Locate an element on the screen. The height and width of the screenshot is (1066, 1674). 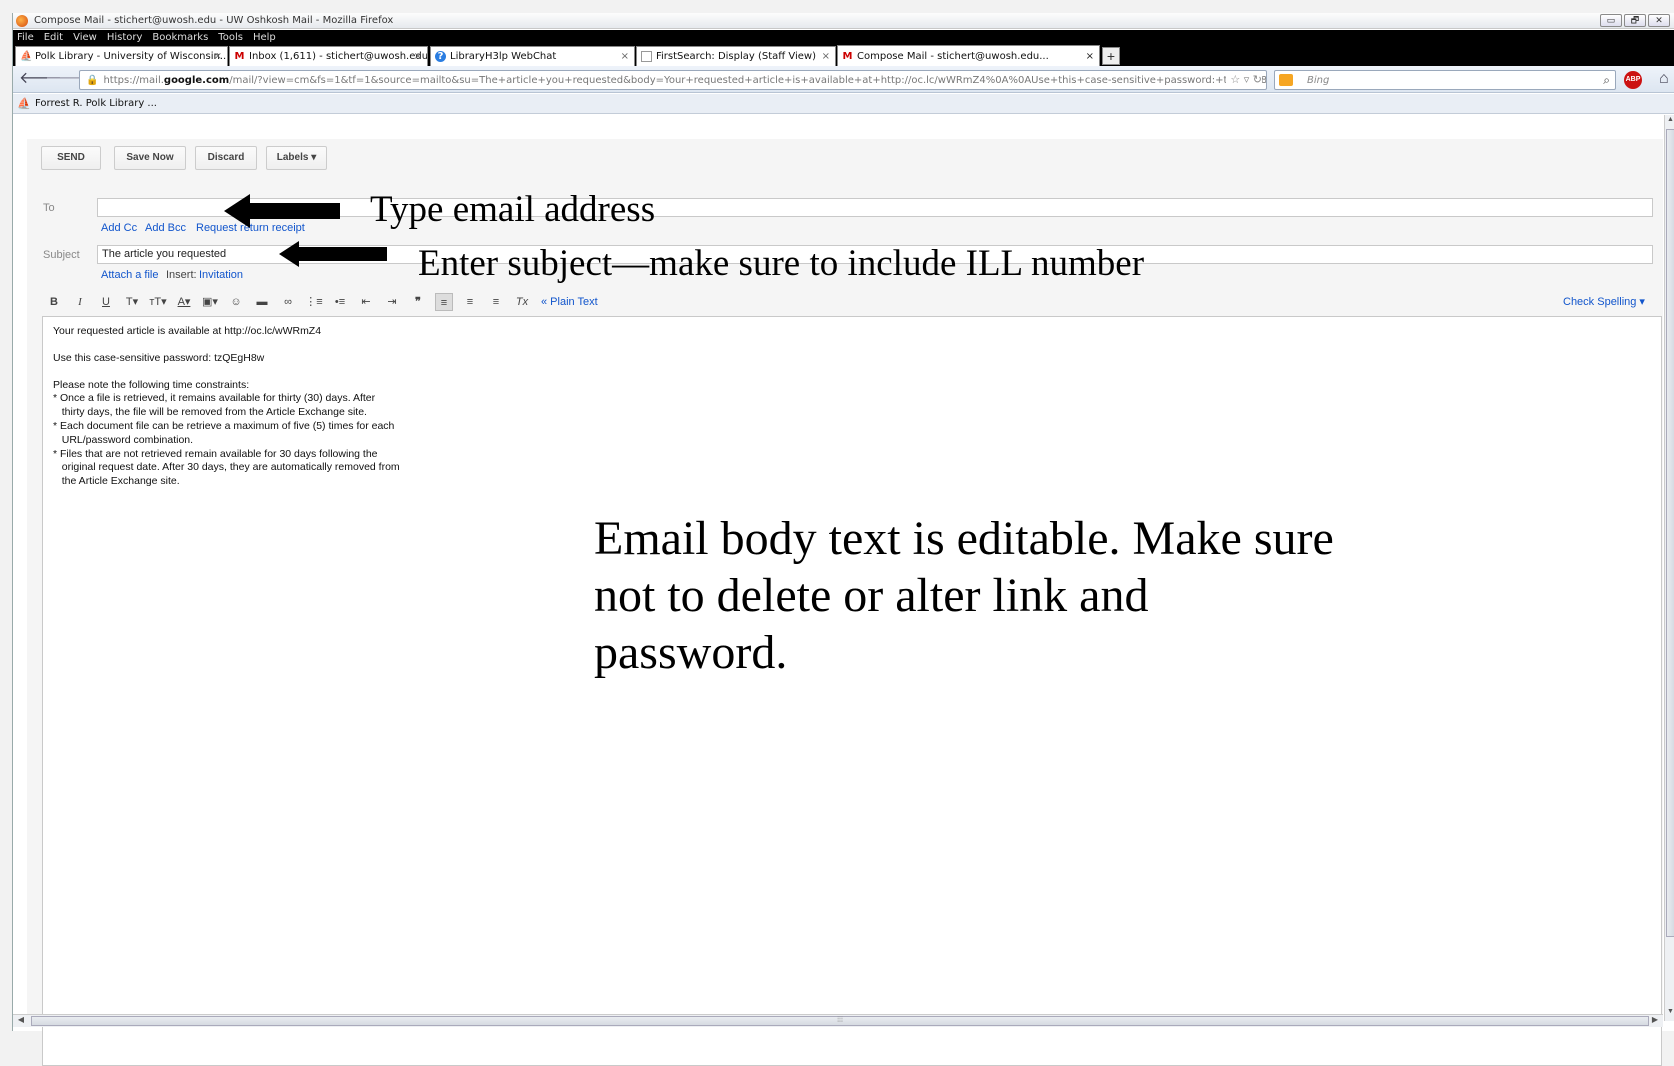
check-spelling-link: Check Spelling ▾ is located at coordinates (1604, 301).